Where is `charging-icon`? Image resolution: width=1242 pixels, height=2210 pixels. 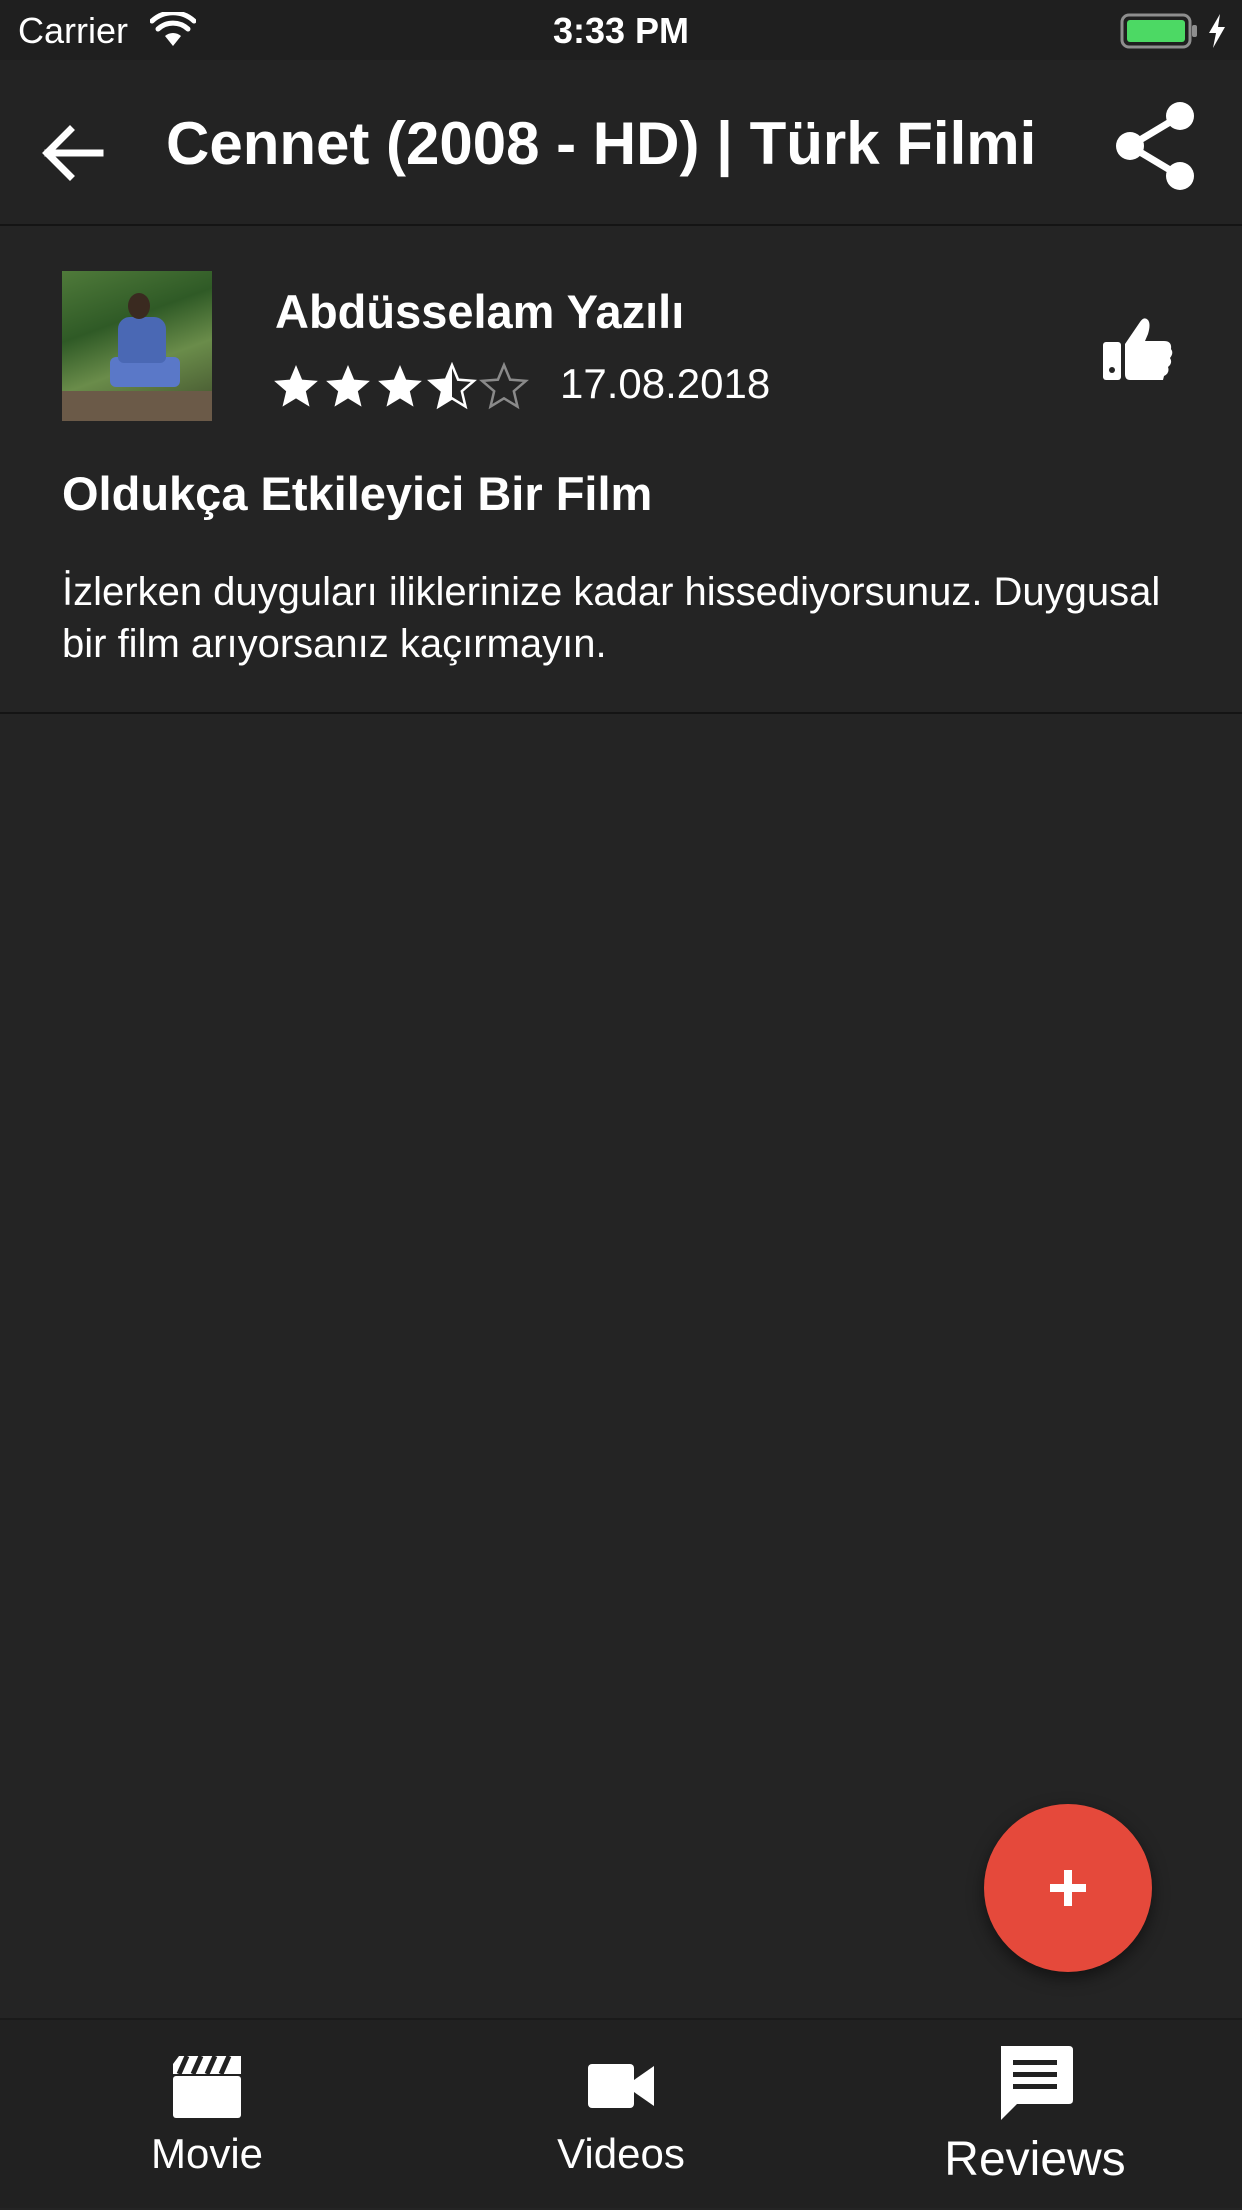 charging-icon is located at coordinates (1217, 31).